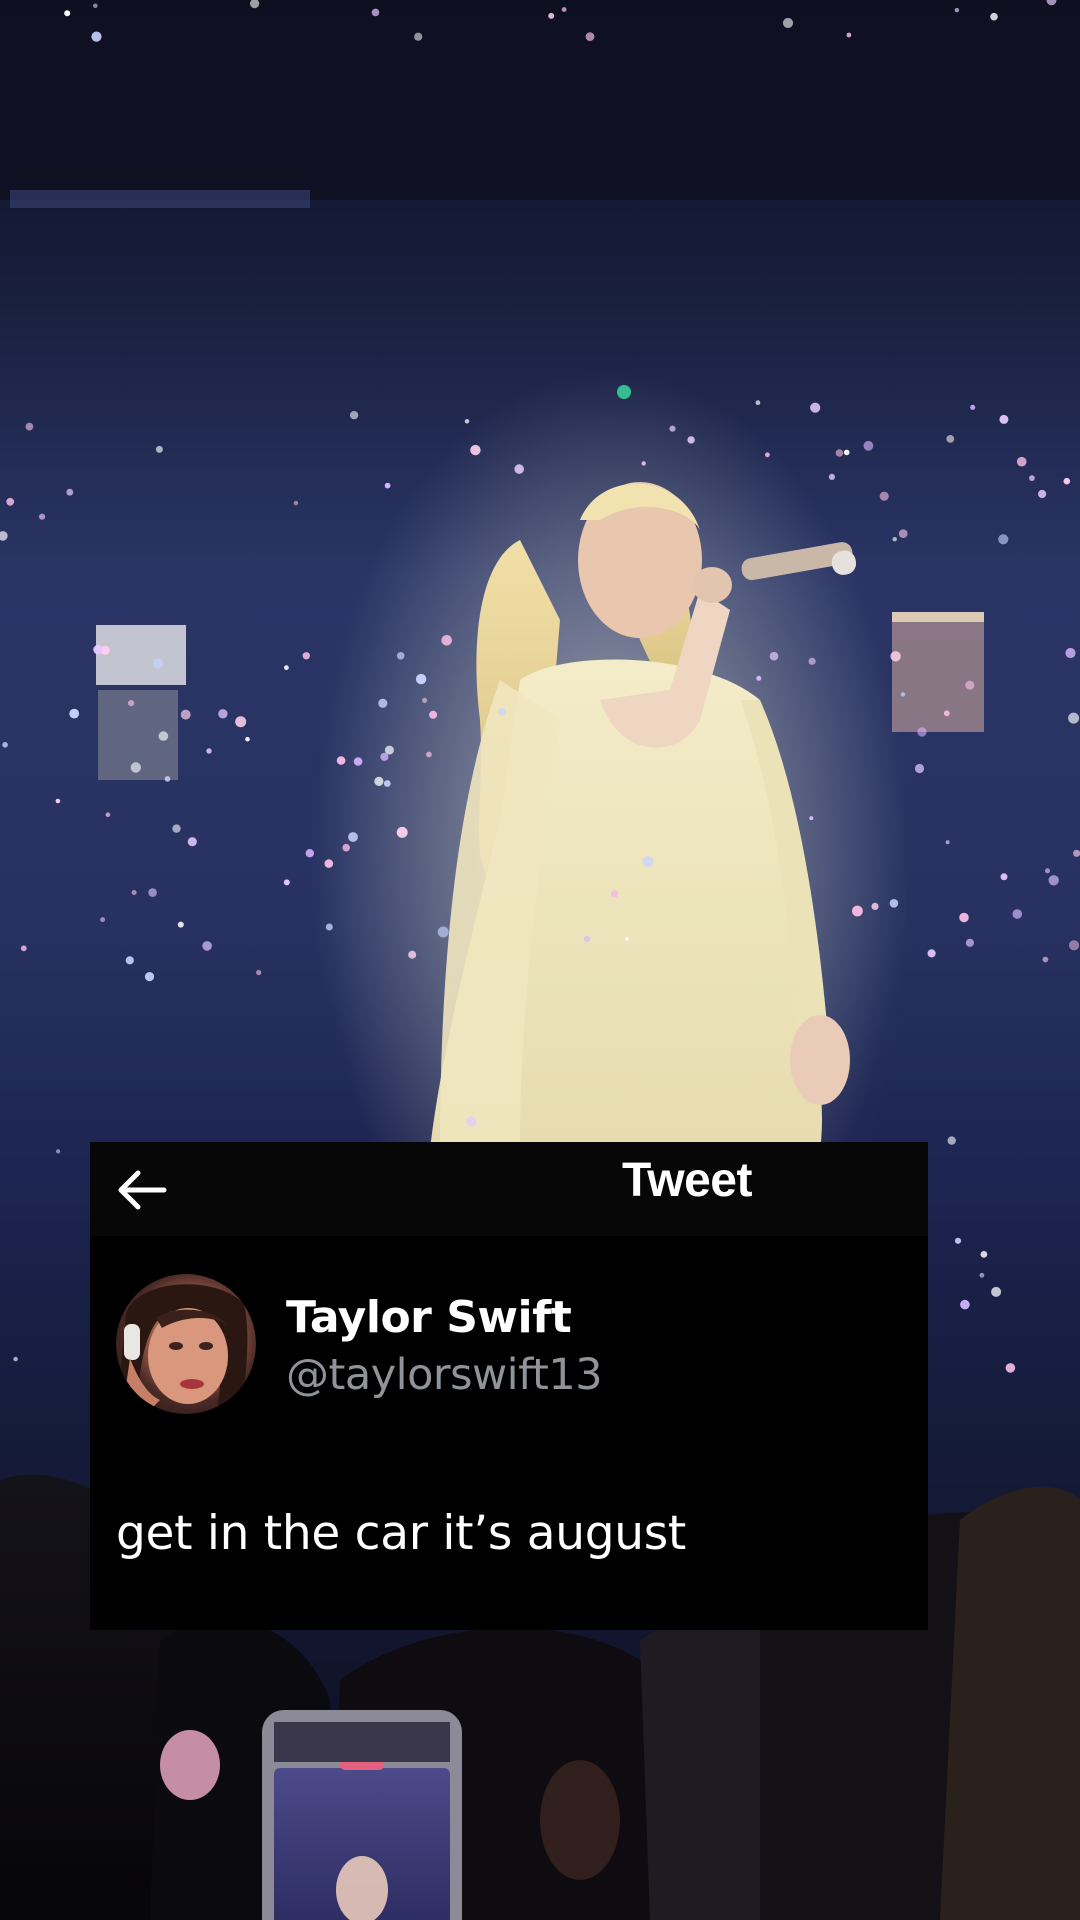 The width and height of the screenshot is (1080, 1920). I want to click on avatar, so click(186, 1344).